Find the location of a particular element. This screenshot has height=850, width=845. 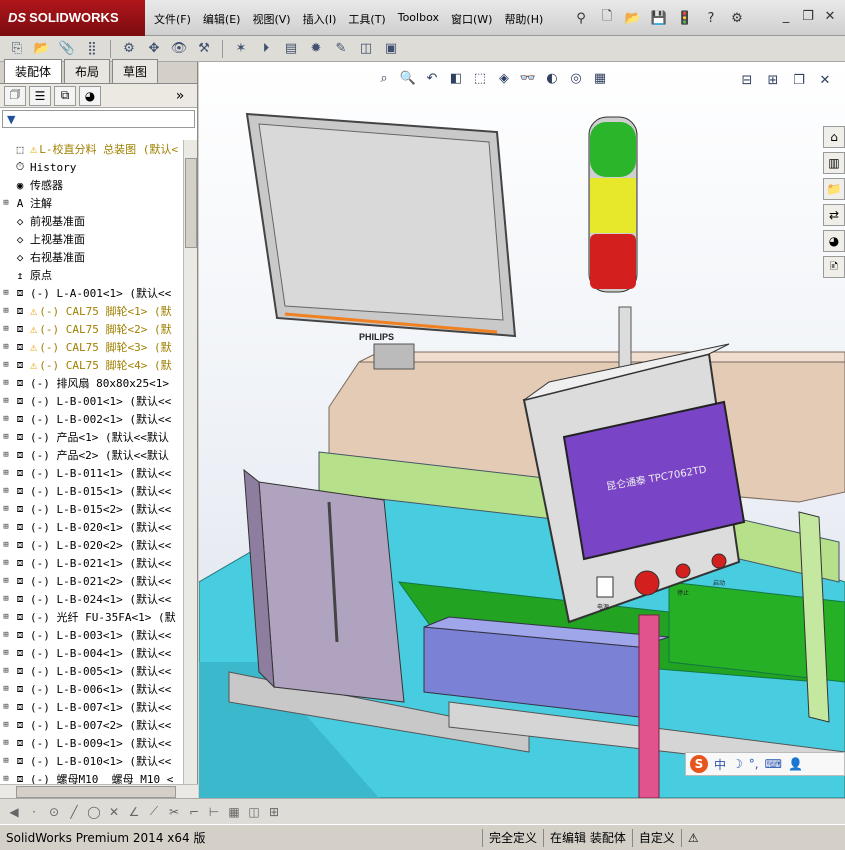

menu-insert: 插入(I) is located at coordinates (320, 19).